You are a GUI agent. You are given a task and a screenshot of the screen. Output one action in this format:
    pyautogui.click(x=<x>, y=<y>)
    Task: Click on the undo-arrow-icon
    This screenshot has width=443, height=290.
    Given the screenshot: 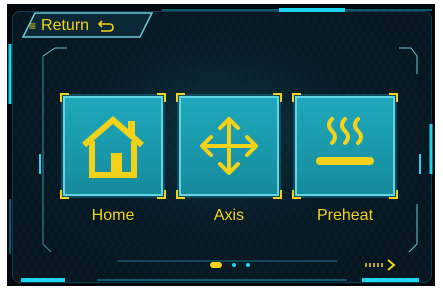 What is the action you would take?
    pyautogui.click(x=106, y=26)
    